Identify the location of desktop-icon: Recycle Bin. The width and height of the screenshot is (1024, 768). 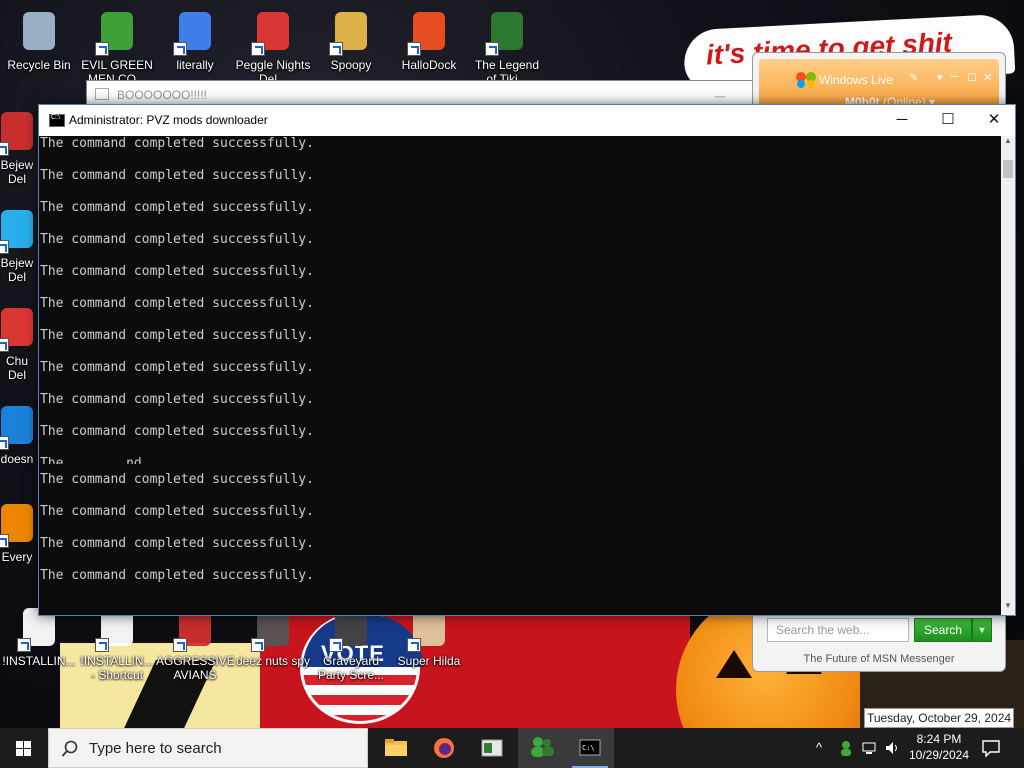
(39, 40).